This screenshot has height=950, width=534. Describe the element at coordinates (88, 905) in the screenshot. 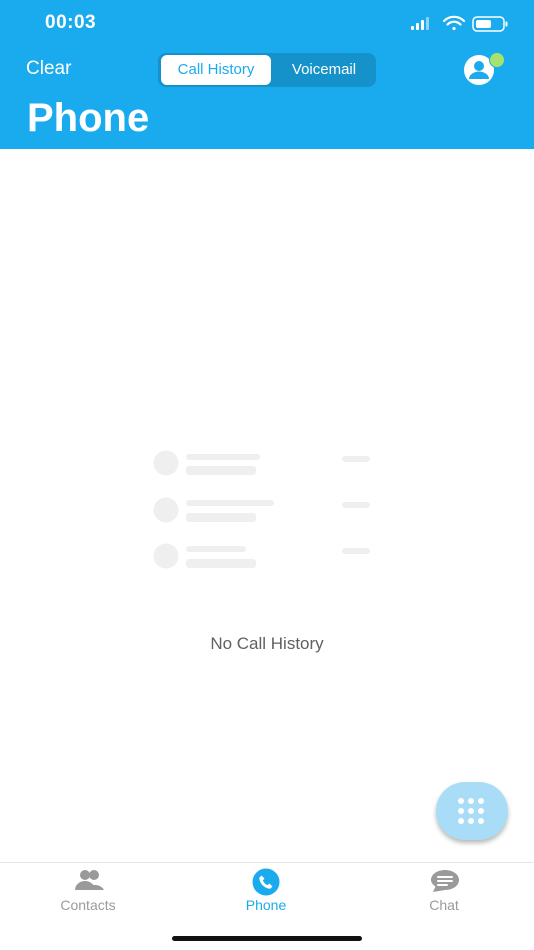

I see `tab-contacts-label: Contacts` at that location.